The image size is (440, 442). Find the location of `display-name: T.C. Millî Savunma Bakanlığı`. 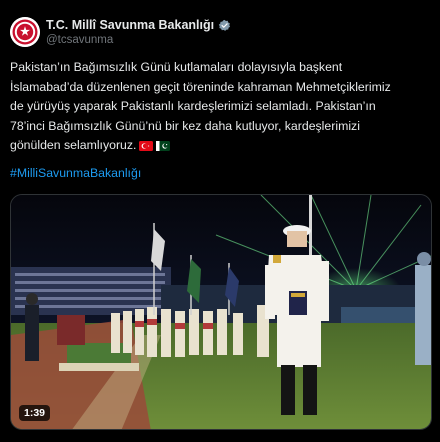

display-name: T.C. Millî Savunma Bakanlığı is located at coordinates (130, 25).